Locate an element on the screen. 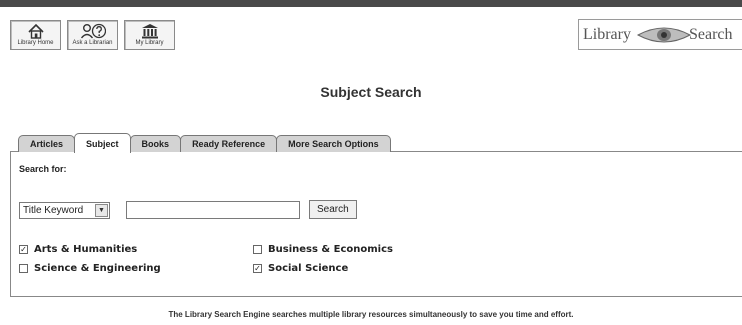  checkbox-science-engineering is located at coordinates (23, 268).